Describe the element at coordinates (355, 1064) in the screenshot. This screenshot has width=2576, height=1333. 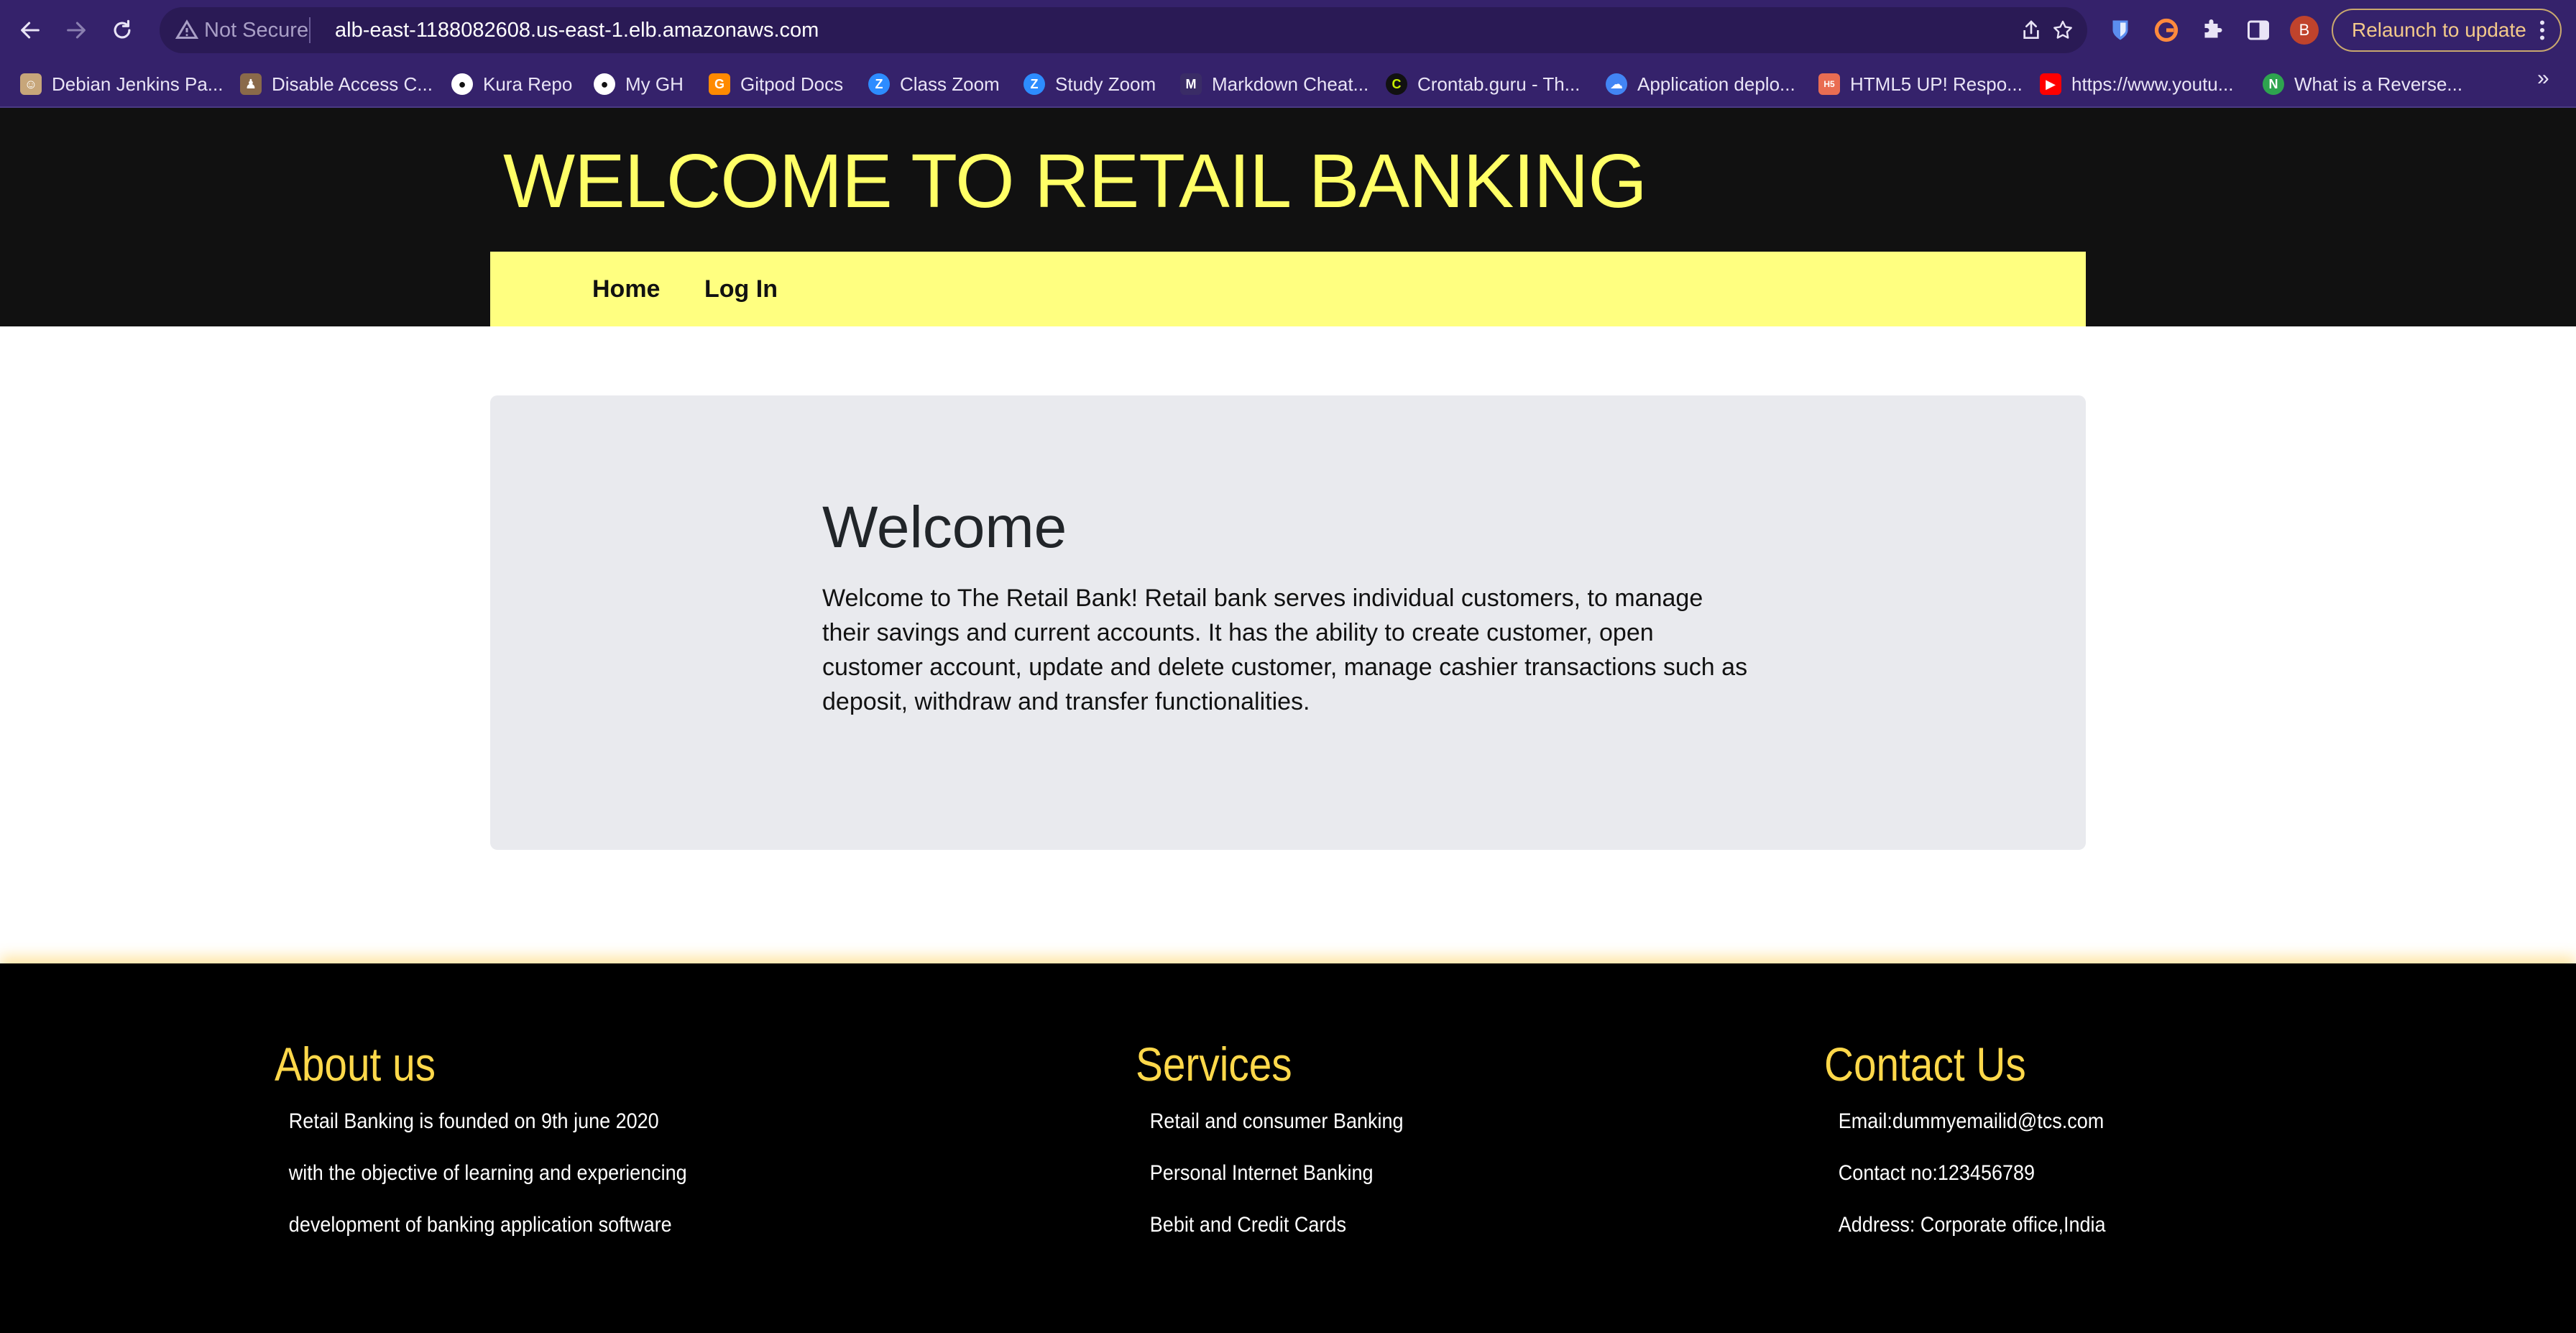
I see `footer-about-heading: About us` at that location.